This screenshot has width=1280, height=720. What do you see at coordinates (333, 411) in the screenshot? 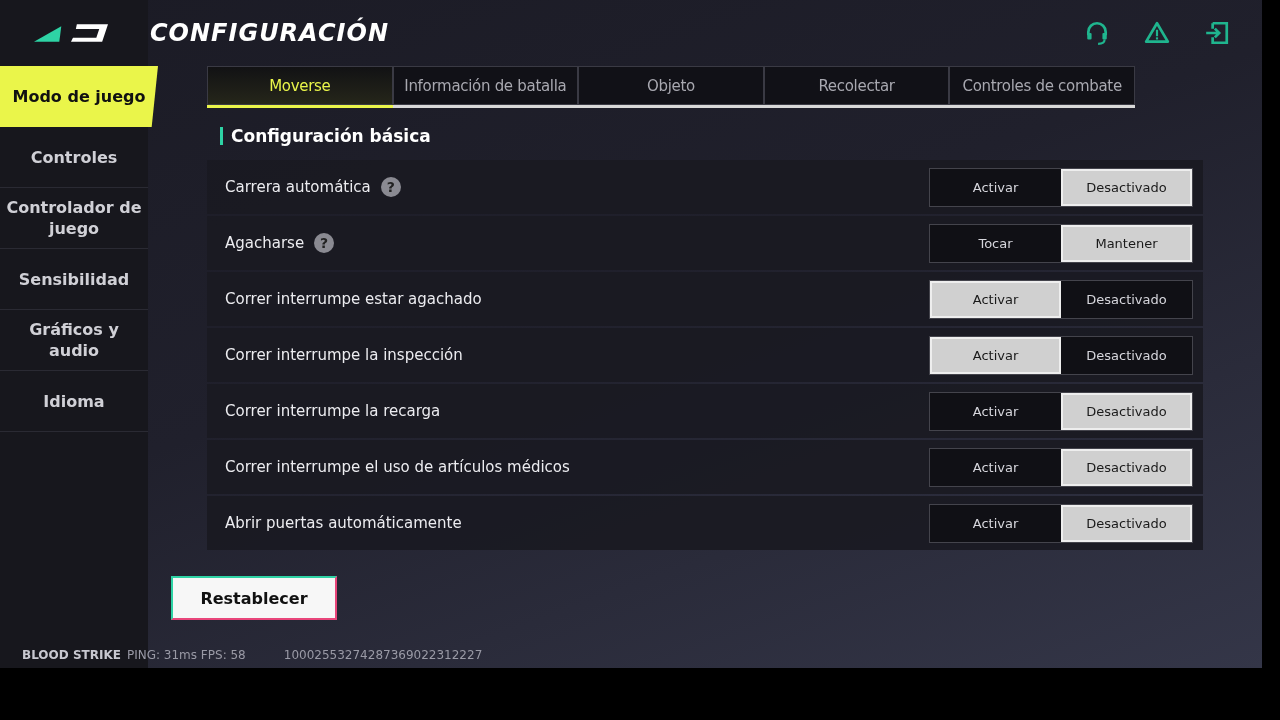
I see `setting-label: Correr interrumpe la recarga` at bounding box center [333, 411].